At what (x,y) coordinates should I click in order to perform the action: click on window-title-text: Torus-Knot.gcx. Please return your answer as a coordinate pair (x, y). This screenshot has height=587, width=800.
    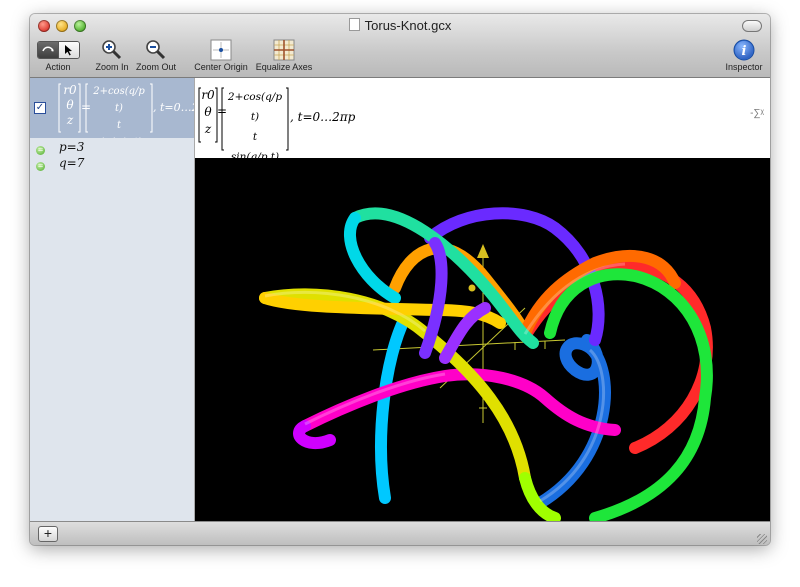
    Looking at the image, I should click on (408, 25).